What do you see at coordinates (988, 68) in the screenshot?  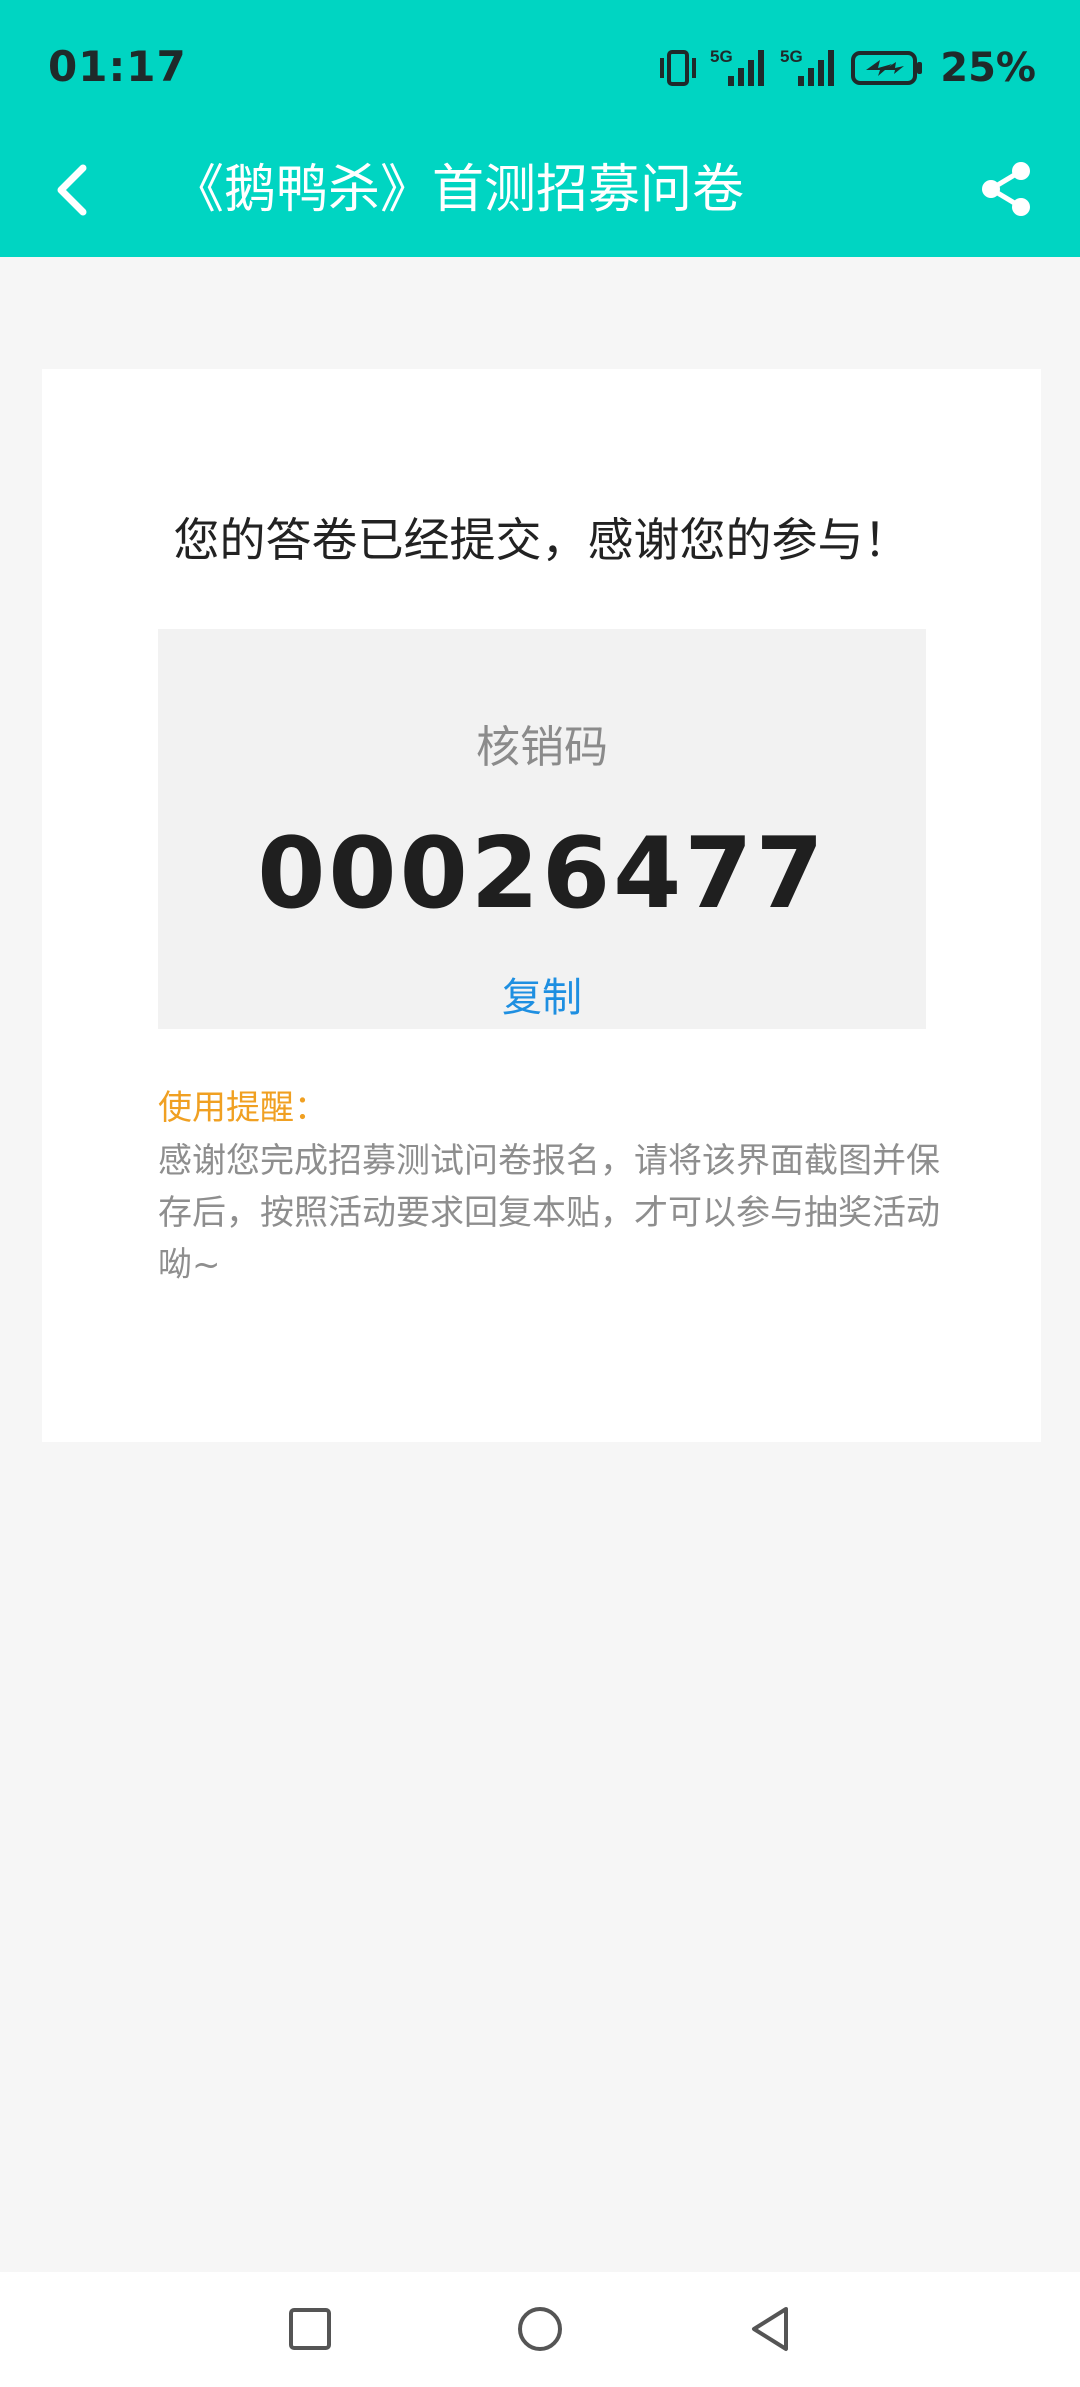 I see `battery-percent: 25%` at bounding box center [988, 68].